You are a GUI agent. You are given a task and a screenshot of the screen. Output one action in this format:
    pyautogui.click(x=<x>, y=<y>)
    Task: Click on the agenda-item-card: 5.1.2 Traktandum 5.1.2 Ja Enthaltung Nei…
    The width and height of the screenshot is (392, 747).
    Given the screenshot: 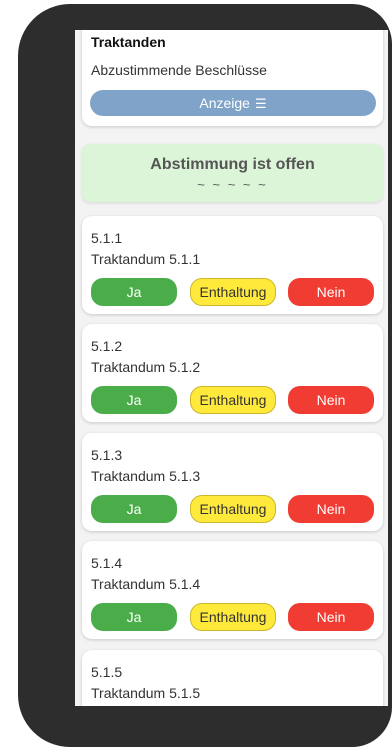 What is the action you would take?
    pyautogui.click(x=232, y=373)
    